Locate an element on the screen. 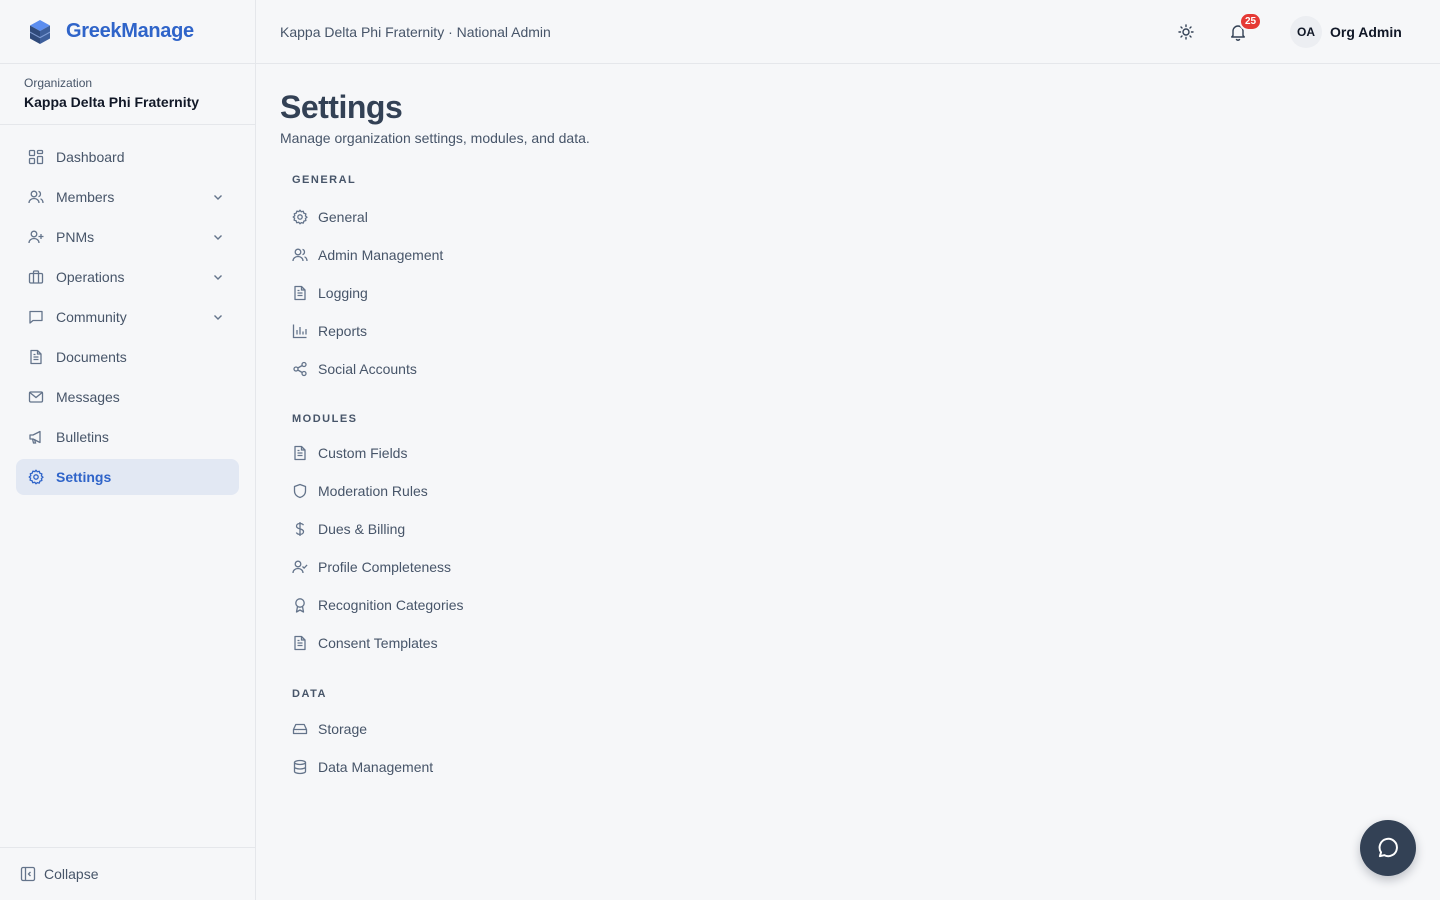  sidebar-item-operations: Operations is located at coordinates (127, 277).